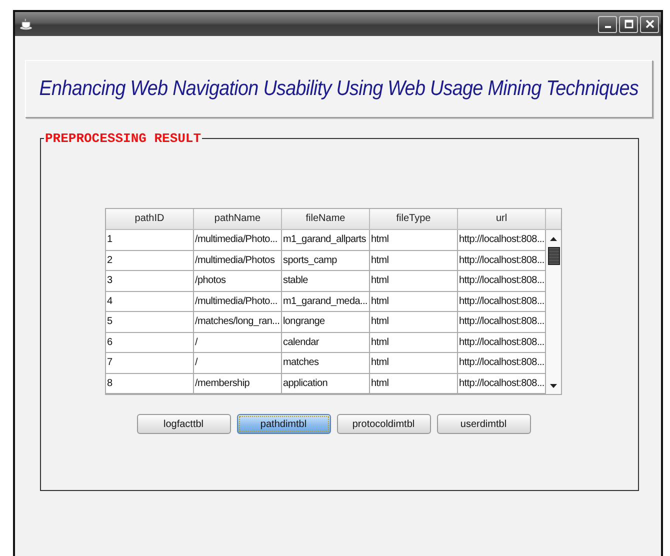 This screenshot has height=556, width=670. I want to click on scroll-up-icon, so click(553, 239).